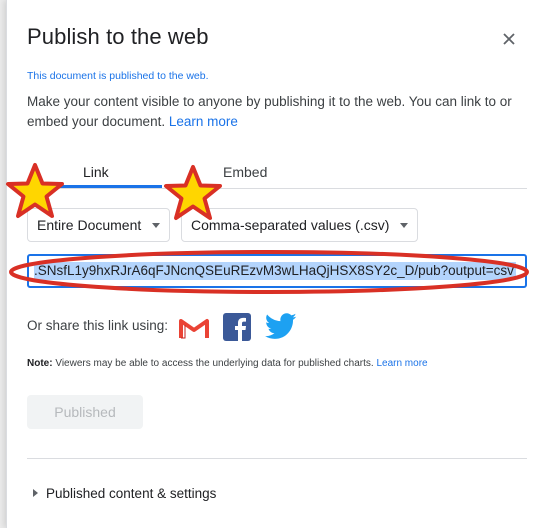 The height and width of the screenshot is (528, 545). Describe the element at coordinates (96, 172) in the screenshot. I see `tab-link: Link` at that location.